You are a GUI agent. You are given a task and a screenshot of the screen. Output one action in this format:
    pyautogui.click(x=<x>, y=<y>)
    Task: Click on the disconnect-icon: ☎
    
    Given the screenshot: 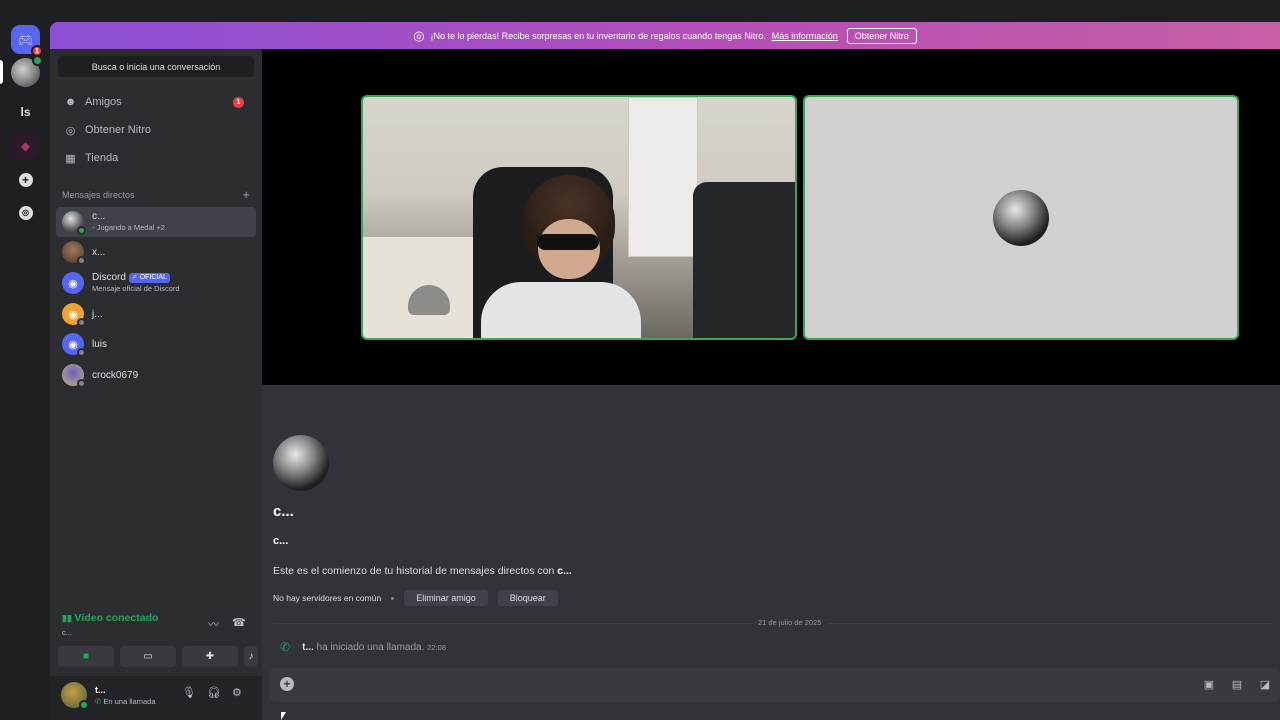 What is the action you would take?
    pyautogui.click(x=239, y=622)
    